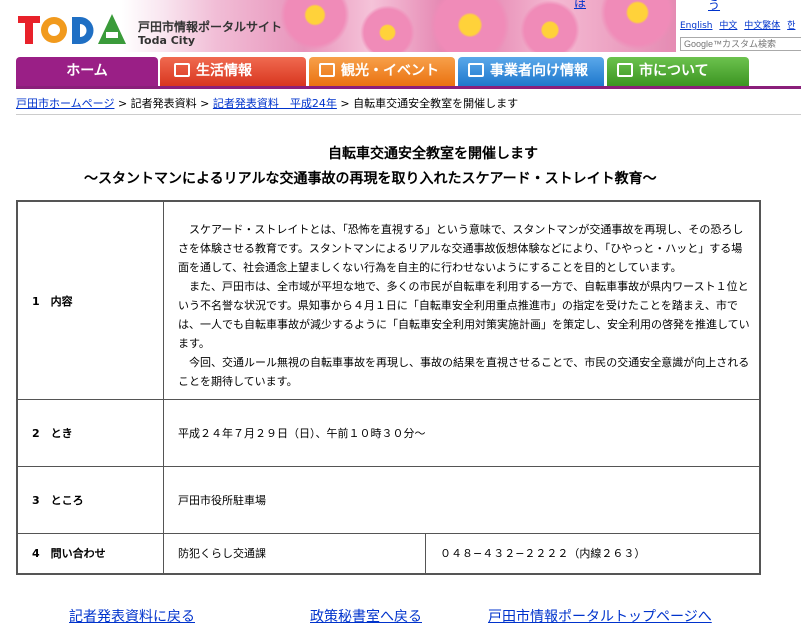 This screenshot has height=638, width=801. Describe the element at coordinates (210, 27) in the screenshot. I see `site-name: 戸田市情報ポータルサイト` at that location.